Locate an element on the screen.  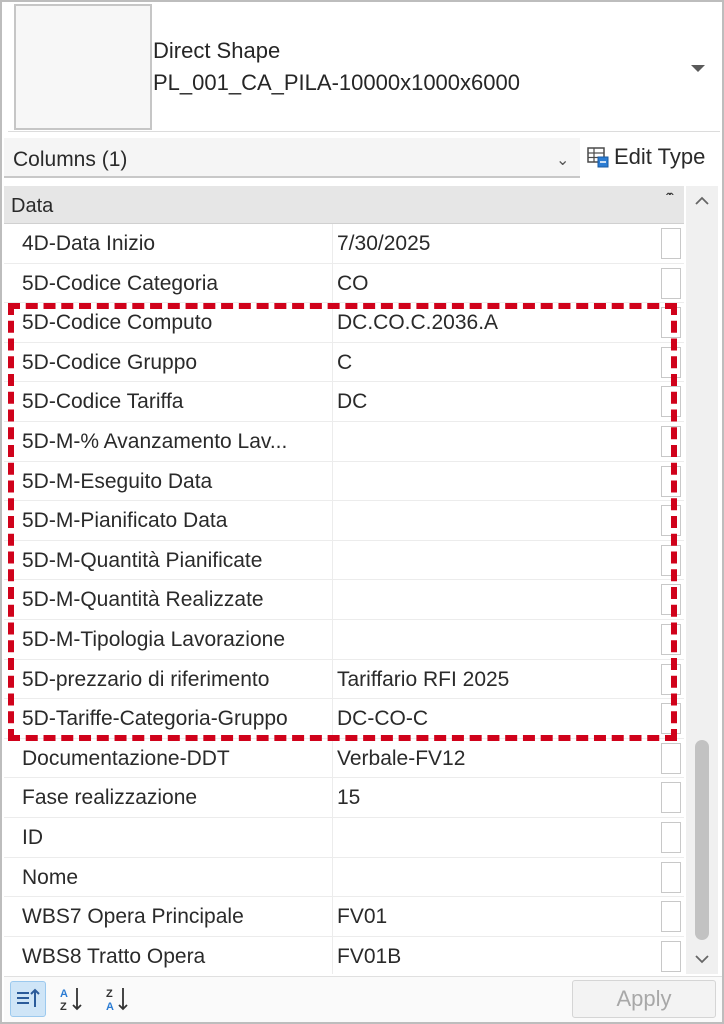
vertical-scrollbar is located at coordinates (702, 580).